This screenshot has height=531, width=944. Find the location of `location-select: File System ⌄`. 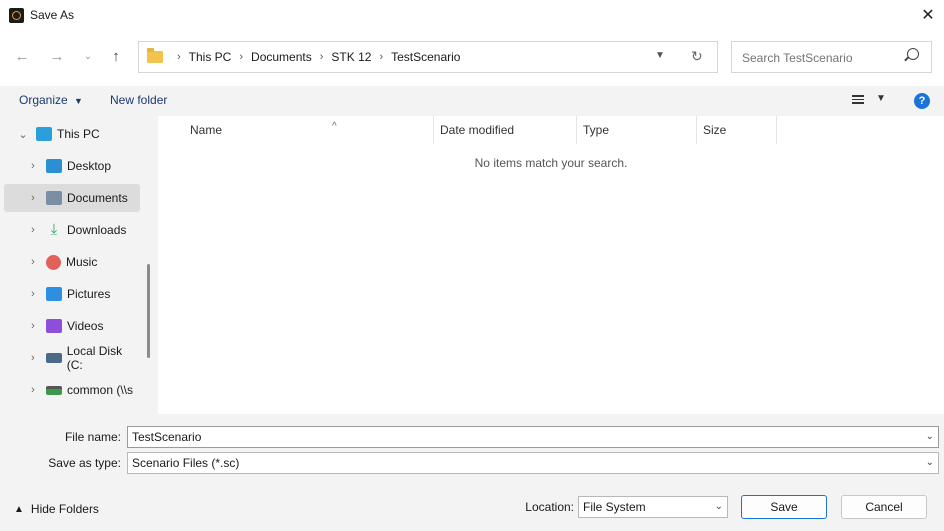

location-select: File System ⌄ is located at coordinates (653, 507).